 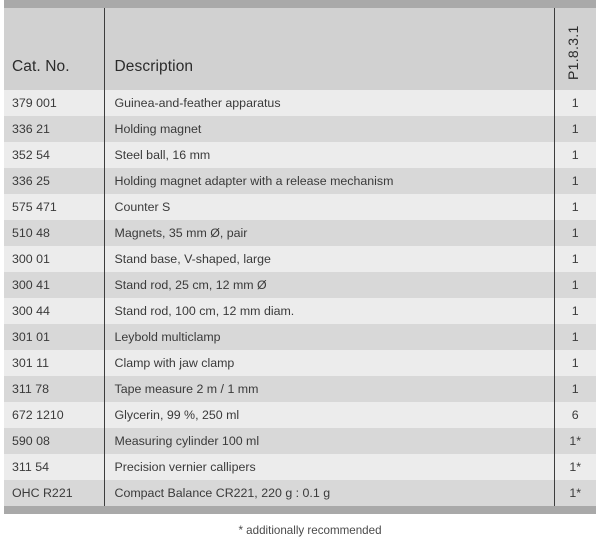 I want to click on table-row: 336 21 Holding magnet 1, so click(x=300, y=129).